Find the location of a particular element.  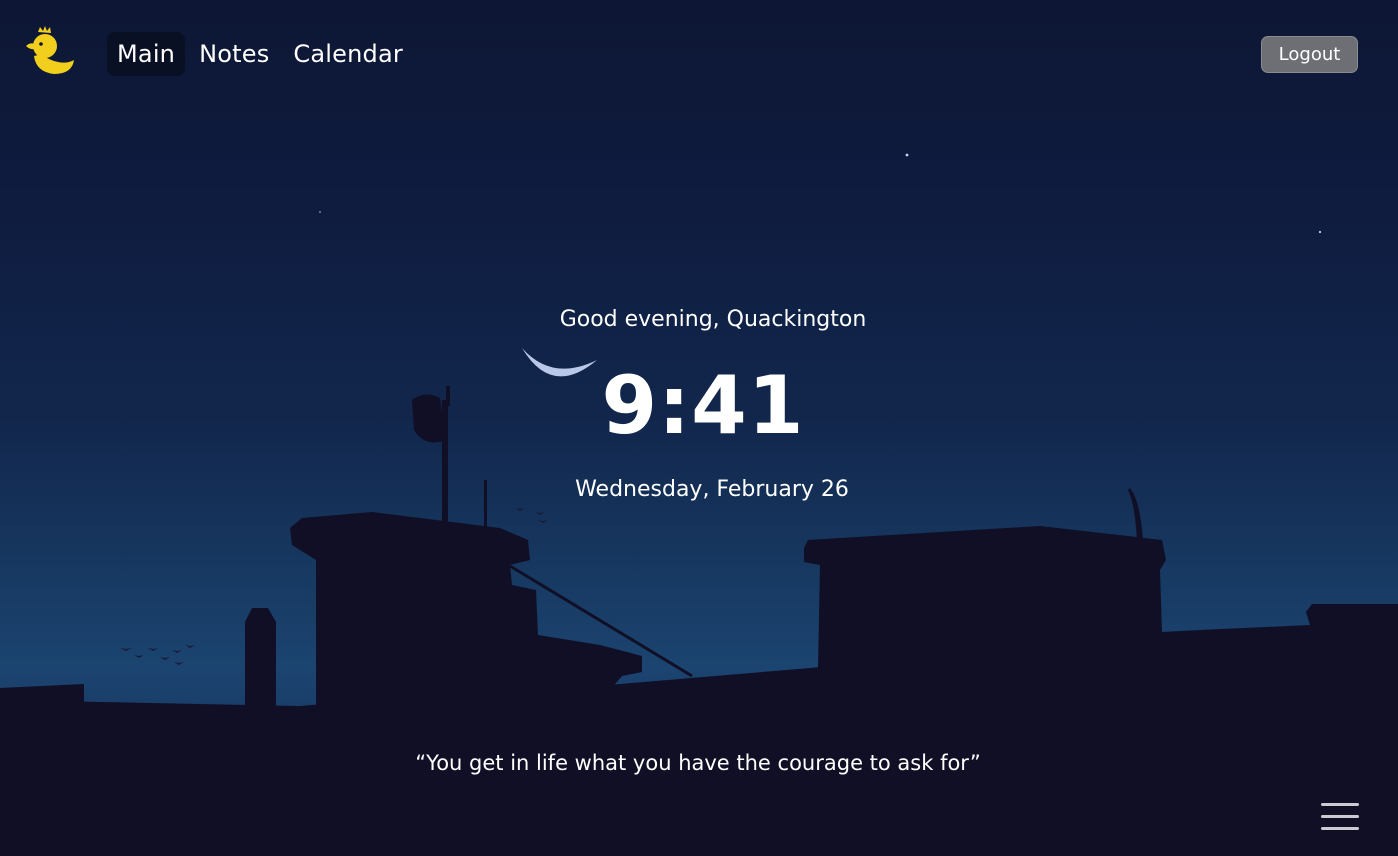

main-navigation: Main Notes Calendar is located at coordinates (260, 54).